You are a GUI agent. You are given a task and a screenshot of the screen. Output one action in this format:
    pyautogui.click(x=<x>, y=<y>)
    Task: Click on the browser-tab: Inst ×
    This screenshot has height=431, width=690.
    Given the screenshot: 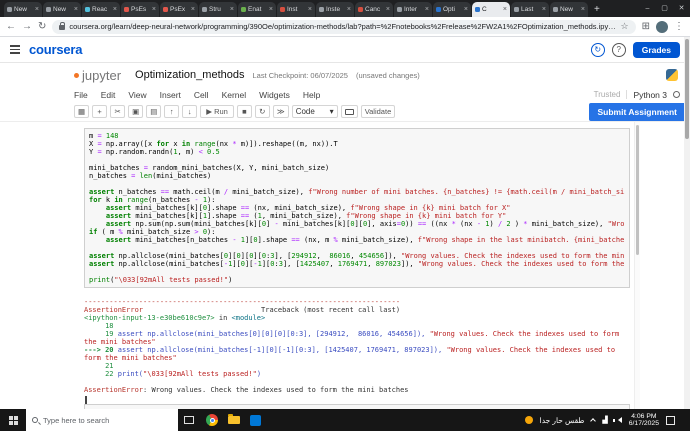 What is the action you would take?
    pyautogui.click(x=296, y=9)
    